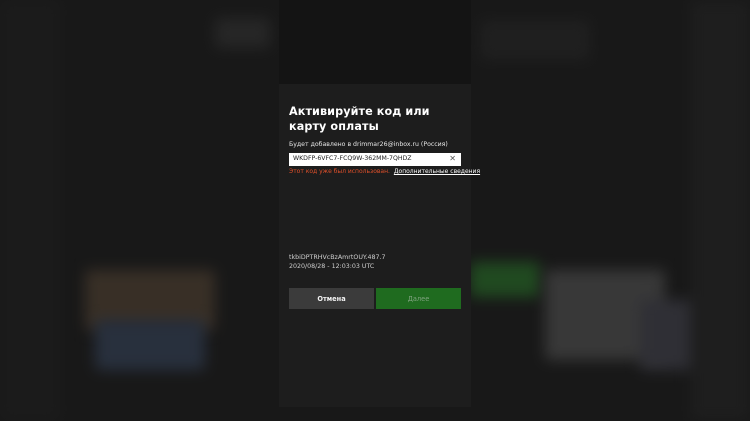  Describe the element at coordinates (352, 158) in the screenshot. I see `code-input-value: WKDFP-6VFC7-FCQ9W-362MM-7QHDZ` at that location.